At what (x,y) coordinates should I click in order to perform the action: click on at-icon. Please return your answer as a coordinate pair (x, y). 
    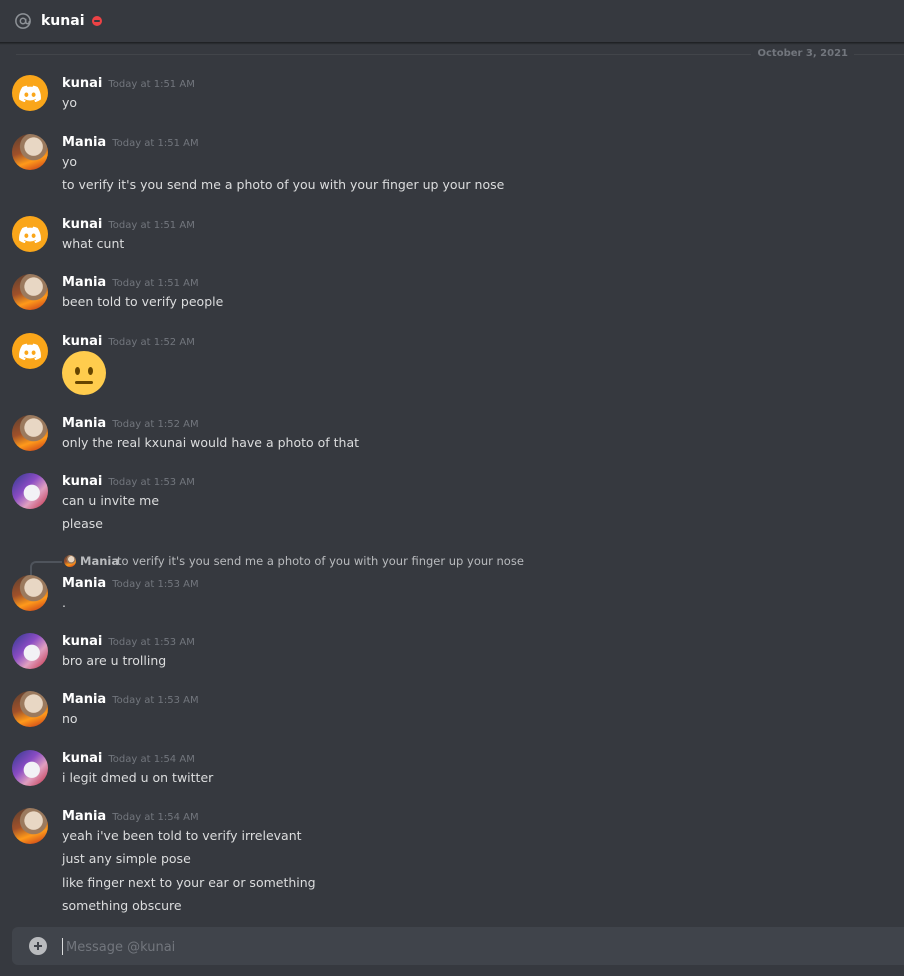
    Looking at the image, I should click on (23, 21).